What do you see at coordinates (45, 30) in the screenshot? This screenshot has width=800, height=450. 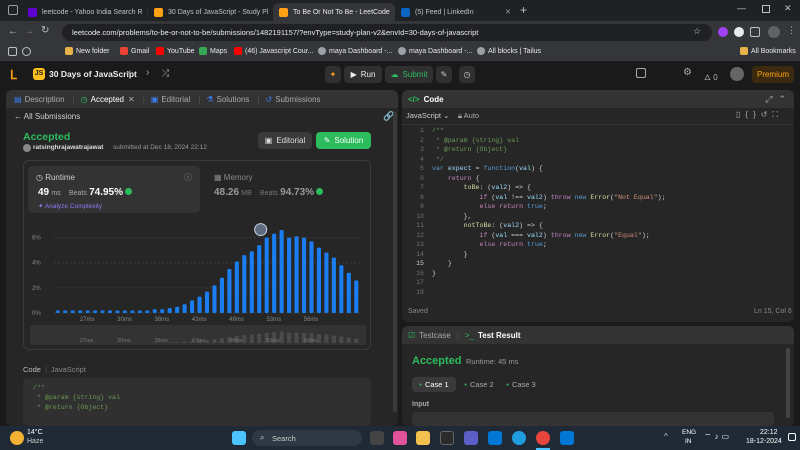 I see `reload-icon: ↻` at bounding box center [45, 30].